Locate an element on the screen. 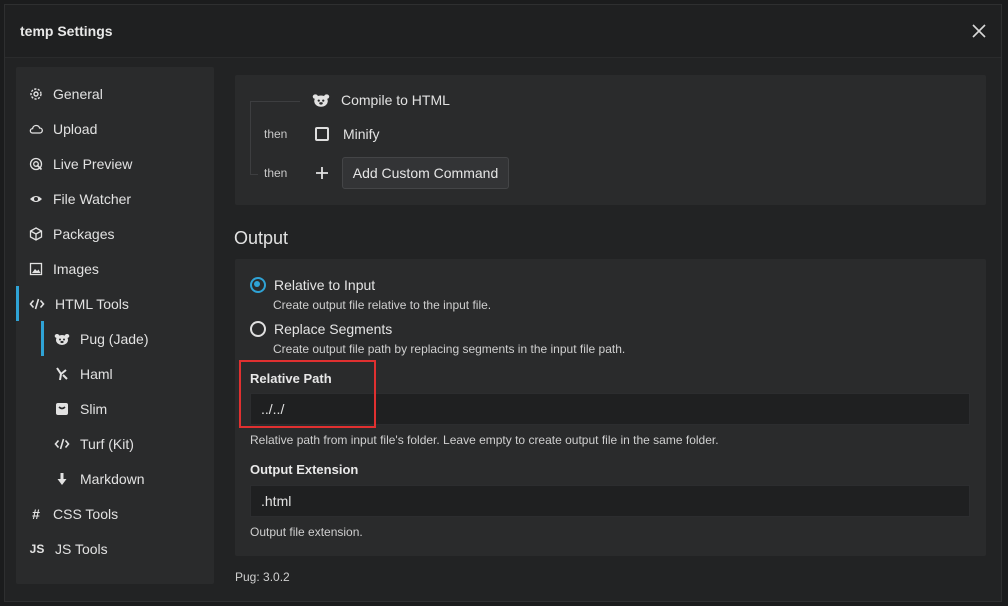 This screenshot has height=606, width=1008. sidebar-item-file-watcher: File Watcher is located at coordinates (121, 198).